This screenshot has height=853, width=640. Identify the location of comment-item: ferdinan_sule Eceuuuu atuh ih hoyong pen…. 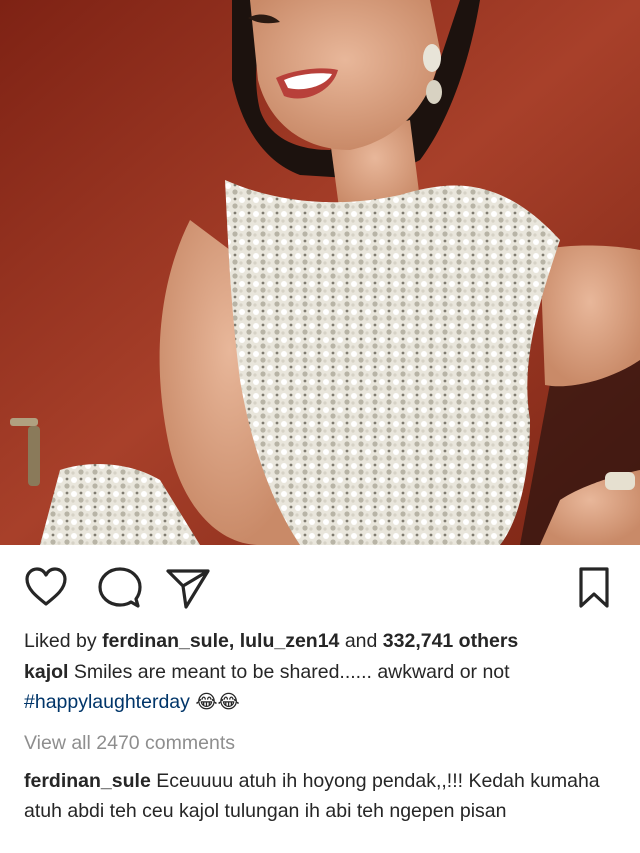
(320, 796).